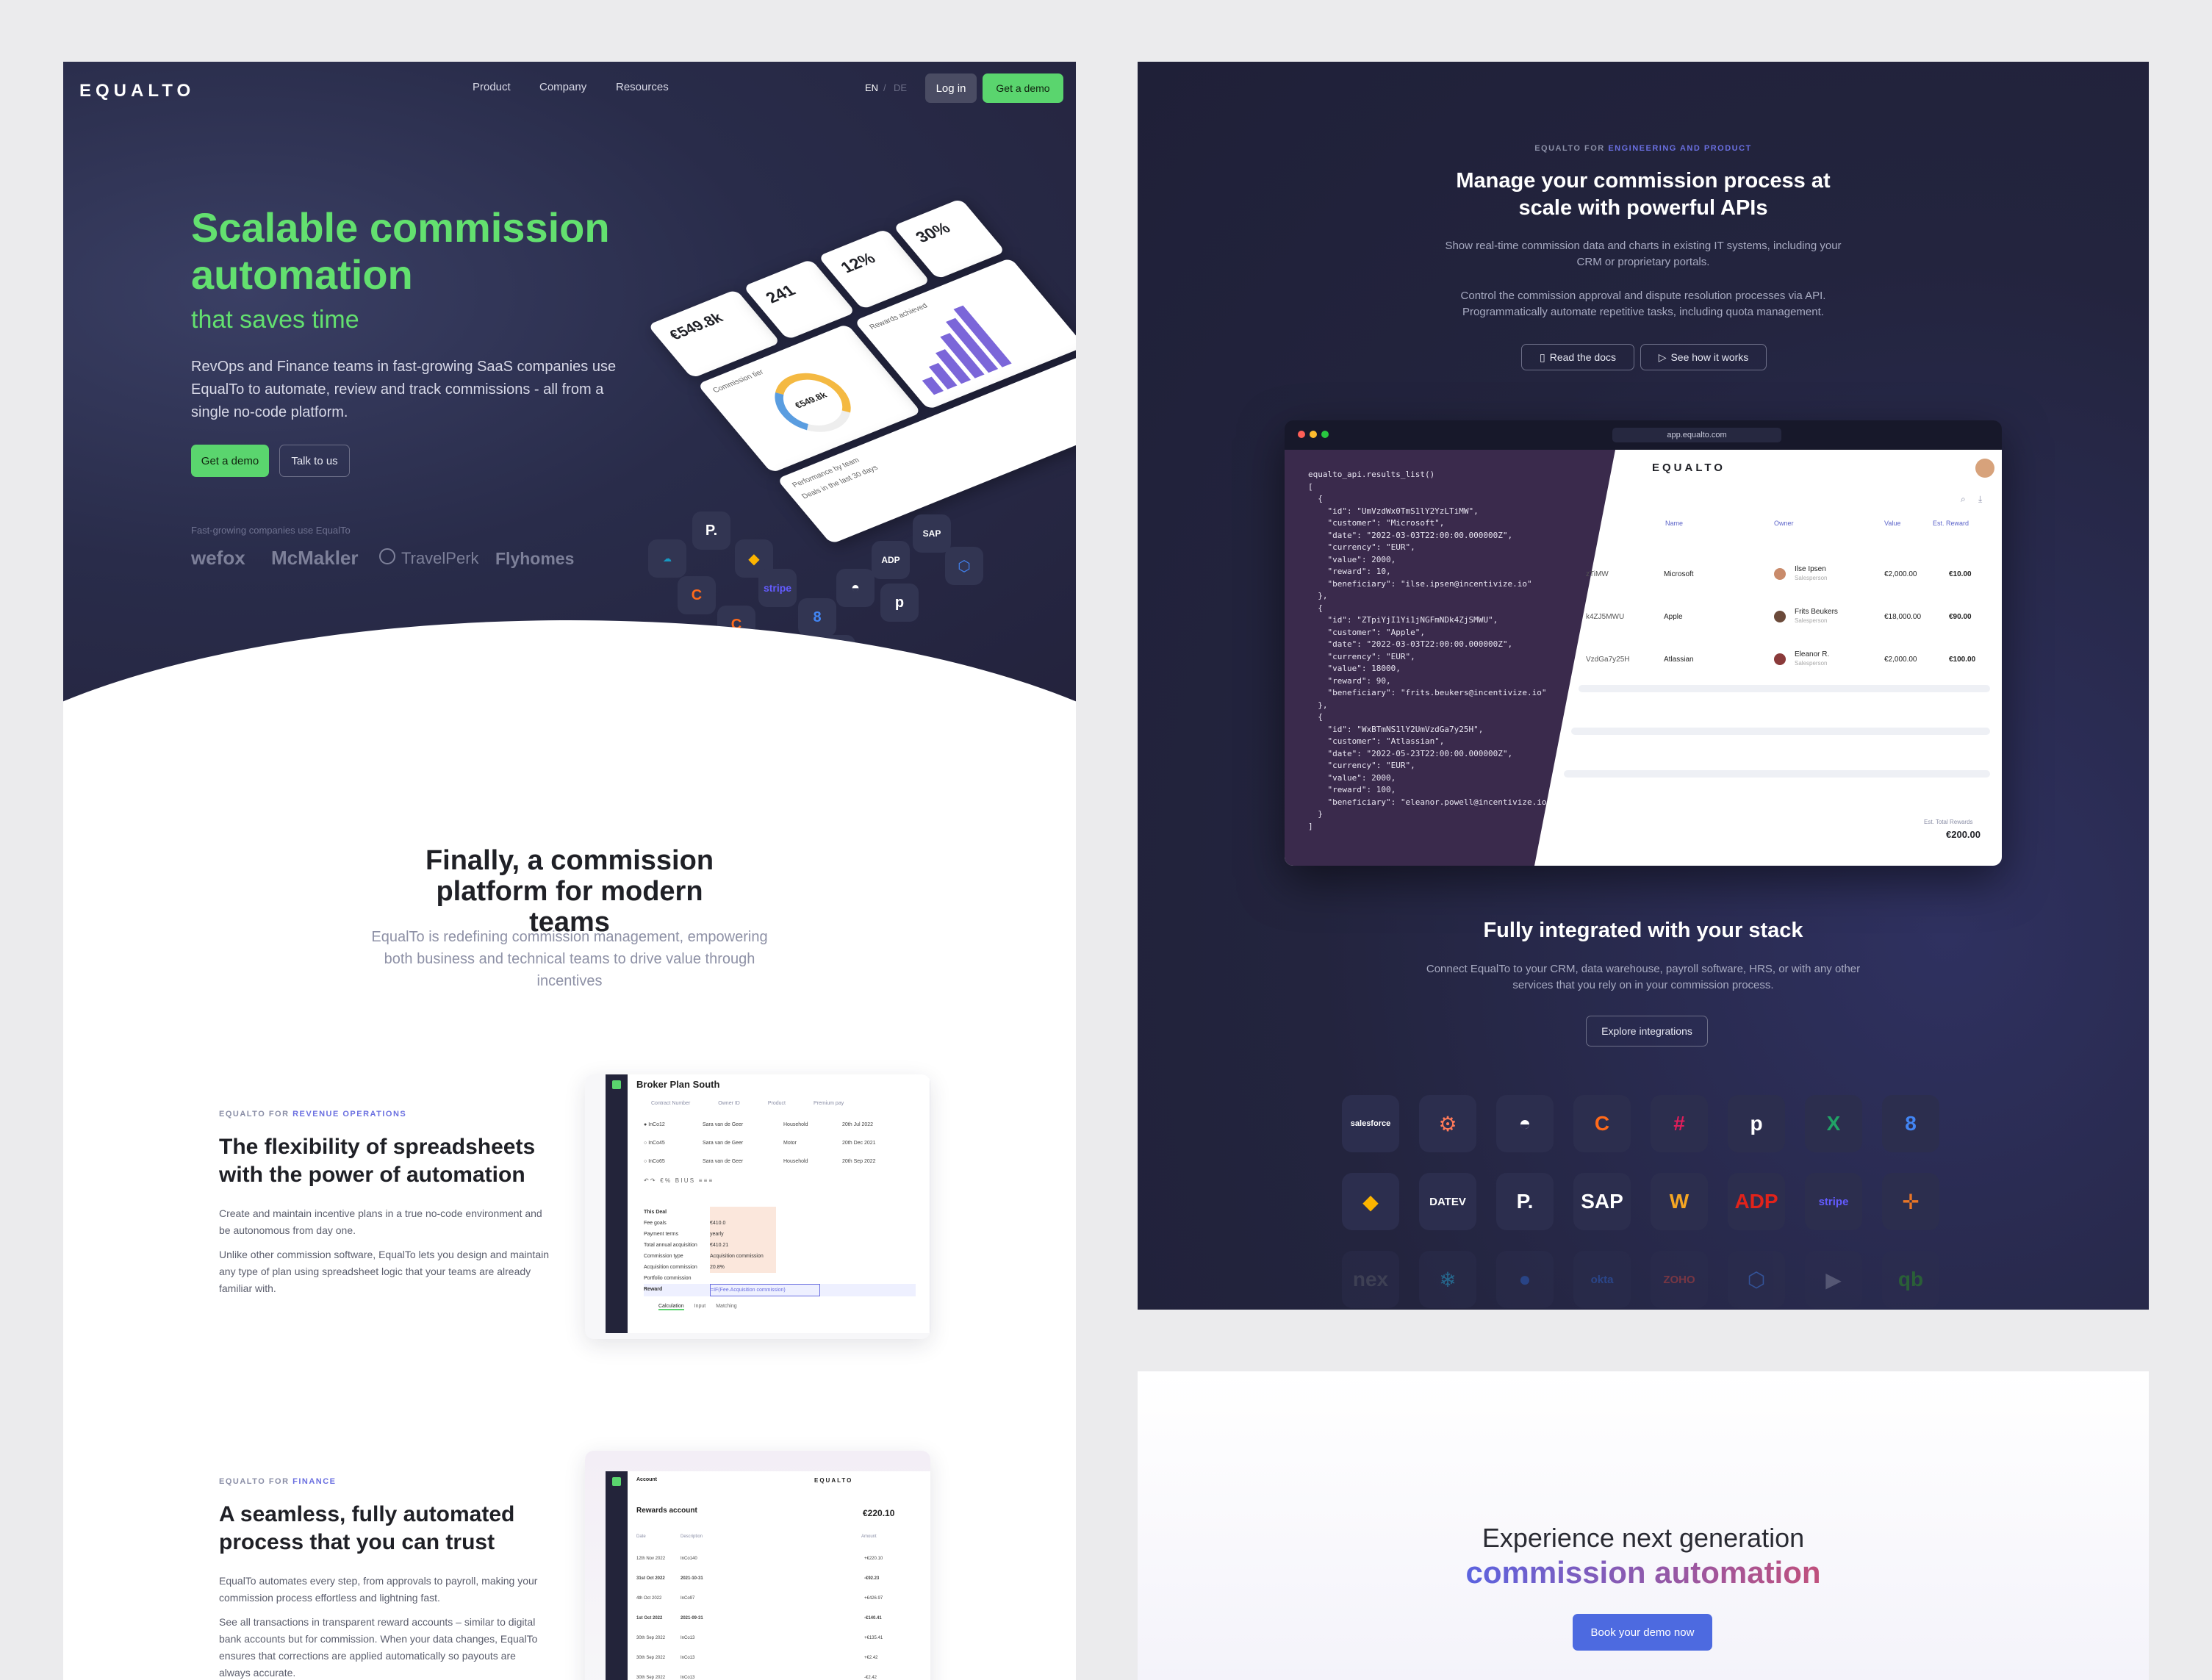 This screenshot has width=2212, height=1680. Describe the element at coordinates (1910, 1123) in the screenshot. I see `looker-icon: 8` at that location.